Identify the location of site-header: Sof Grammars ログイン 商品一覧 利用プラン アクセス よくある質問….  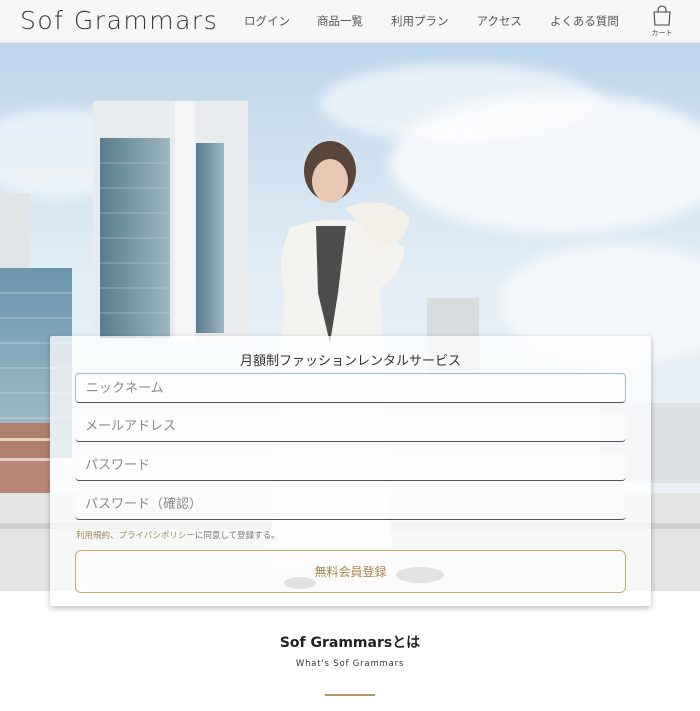
(350, 21).